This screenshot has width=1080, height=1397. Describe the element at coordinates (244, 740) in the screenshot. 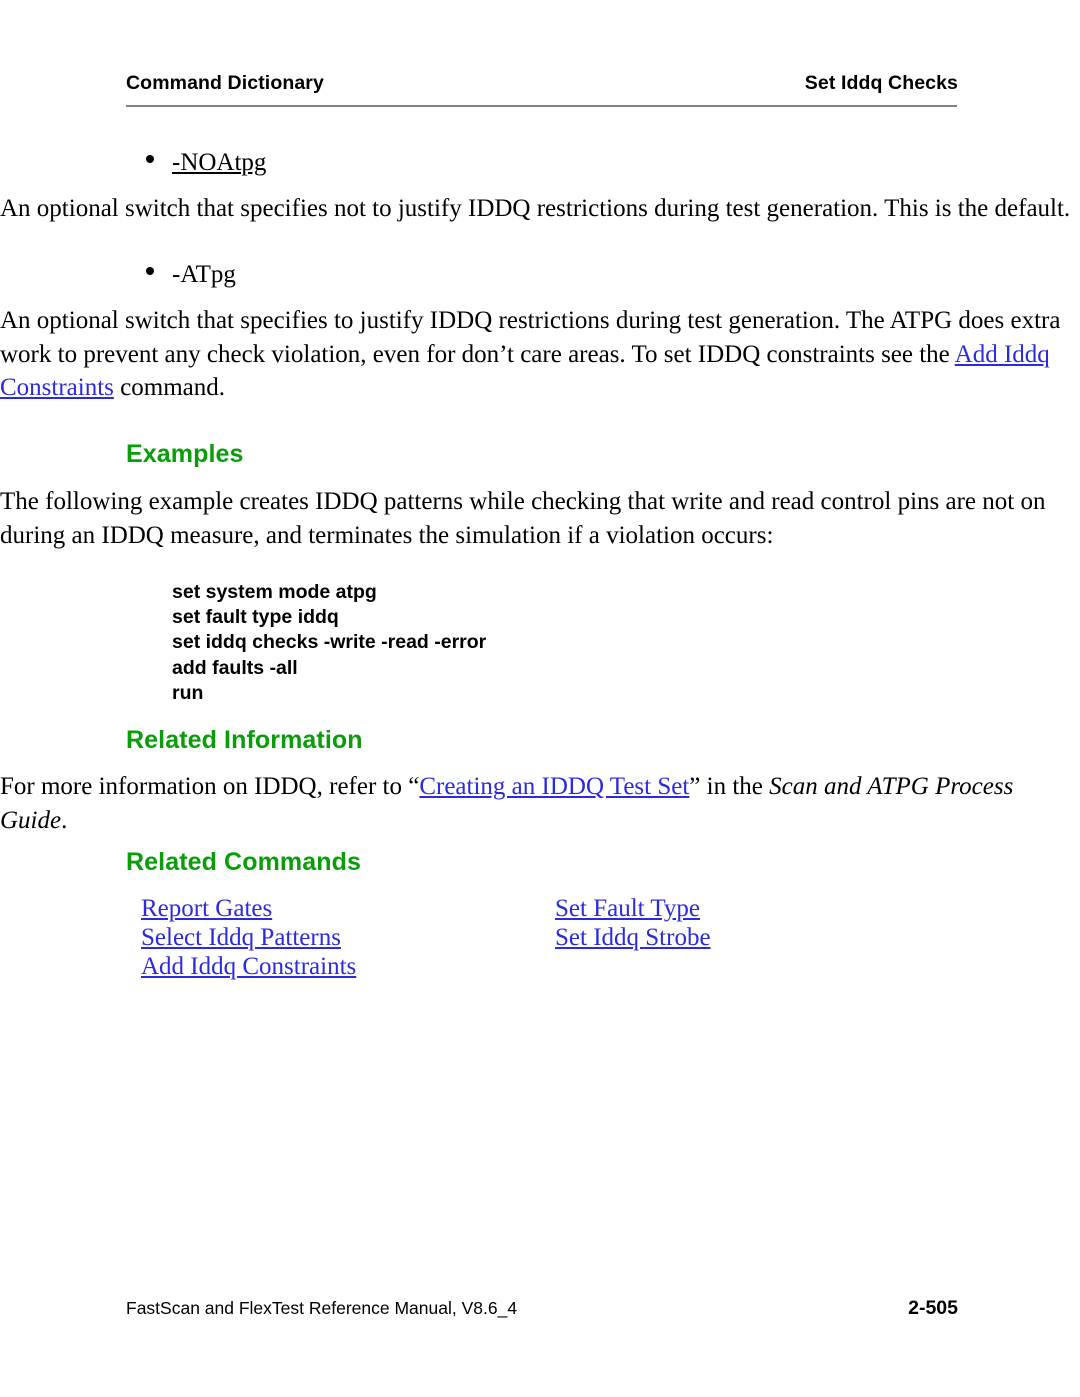

I see `related-information-heading: Related Information` at that location.